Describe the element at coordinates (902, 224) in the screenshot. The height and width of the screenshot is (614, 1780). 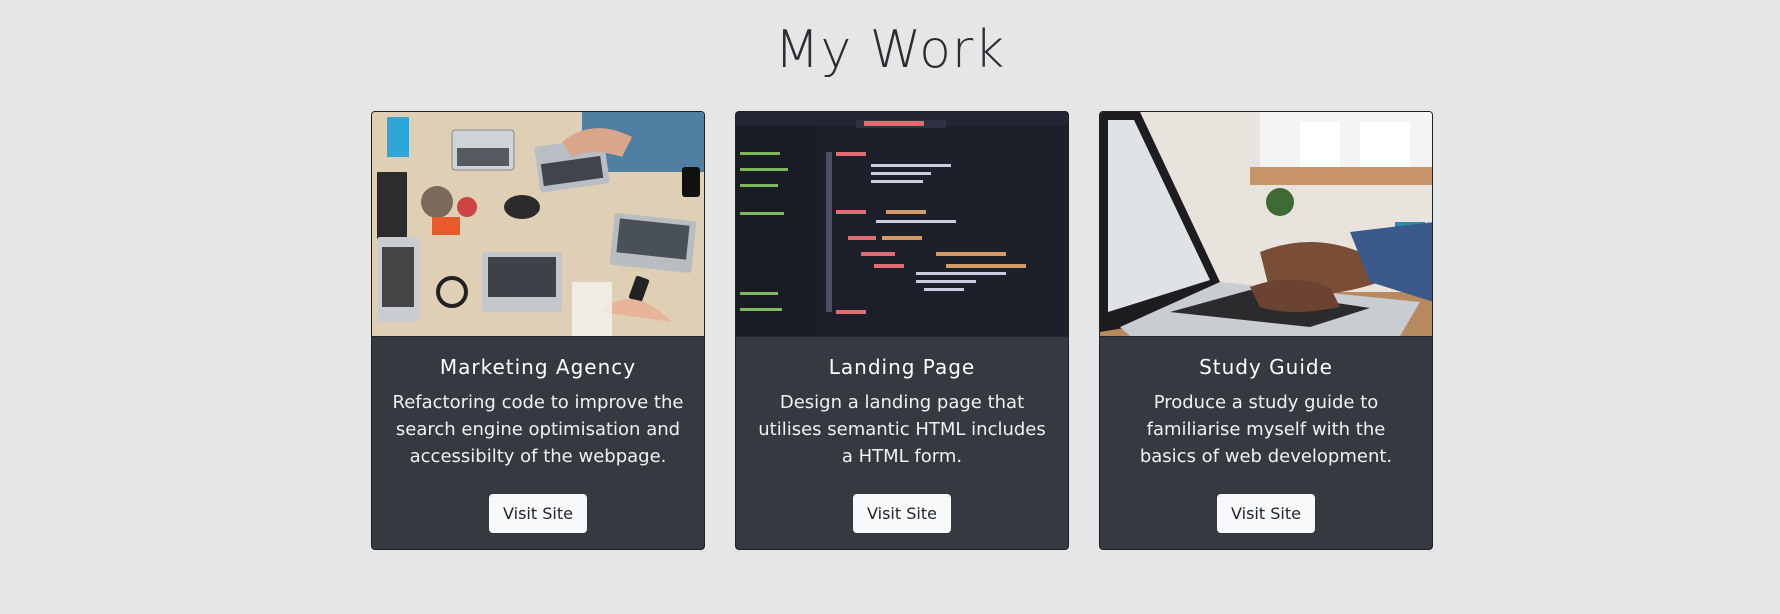
I see `project-image-landing-page` at that location.